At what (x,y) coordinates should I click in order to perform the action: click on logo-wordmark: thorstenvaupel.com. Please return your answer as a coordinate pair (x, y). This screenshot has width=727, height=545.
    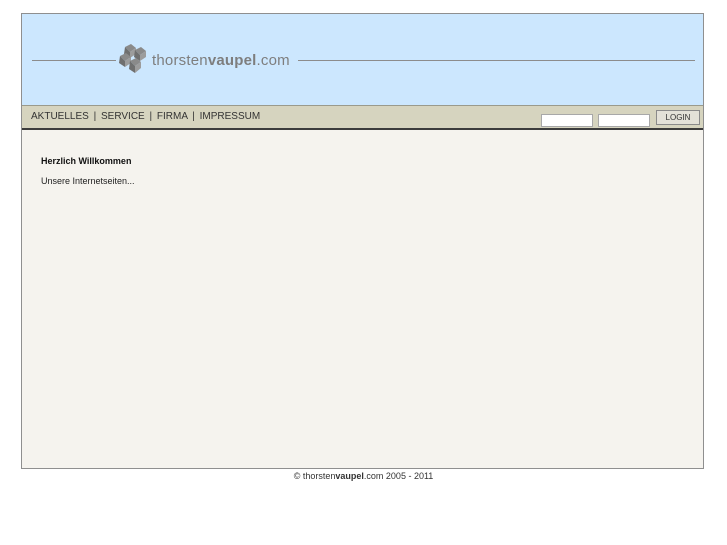
    Looking at the image, I should click on (221, 60).